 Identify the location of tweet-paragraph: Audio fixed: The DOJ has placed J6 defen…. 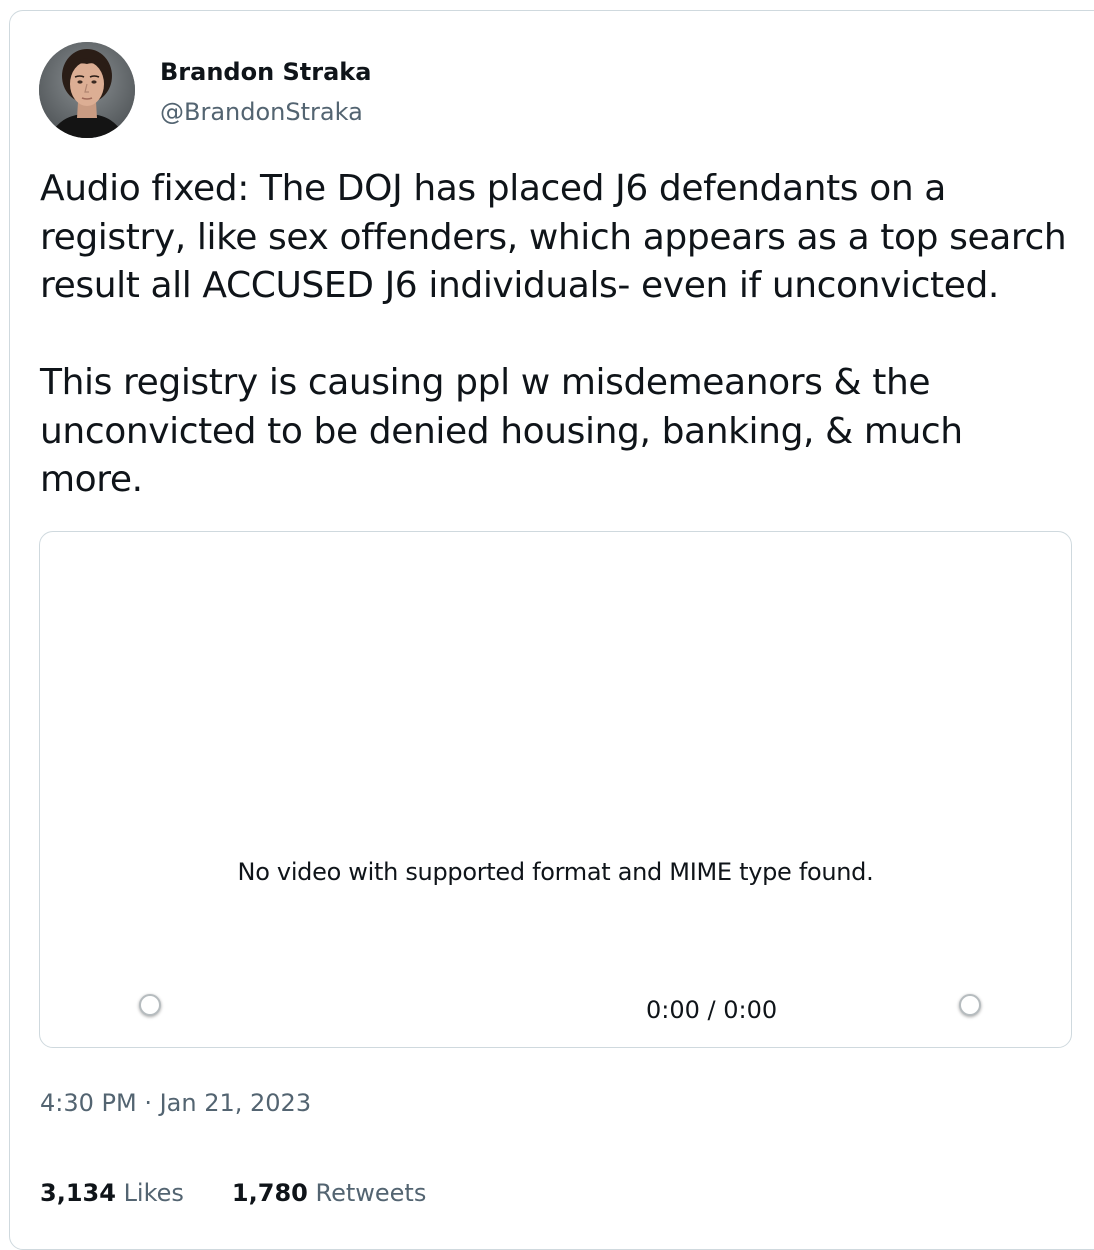
(553, 237).